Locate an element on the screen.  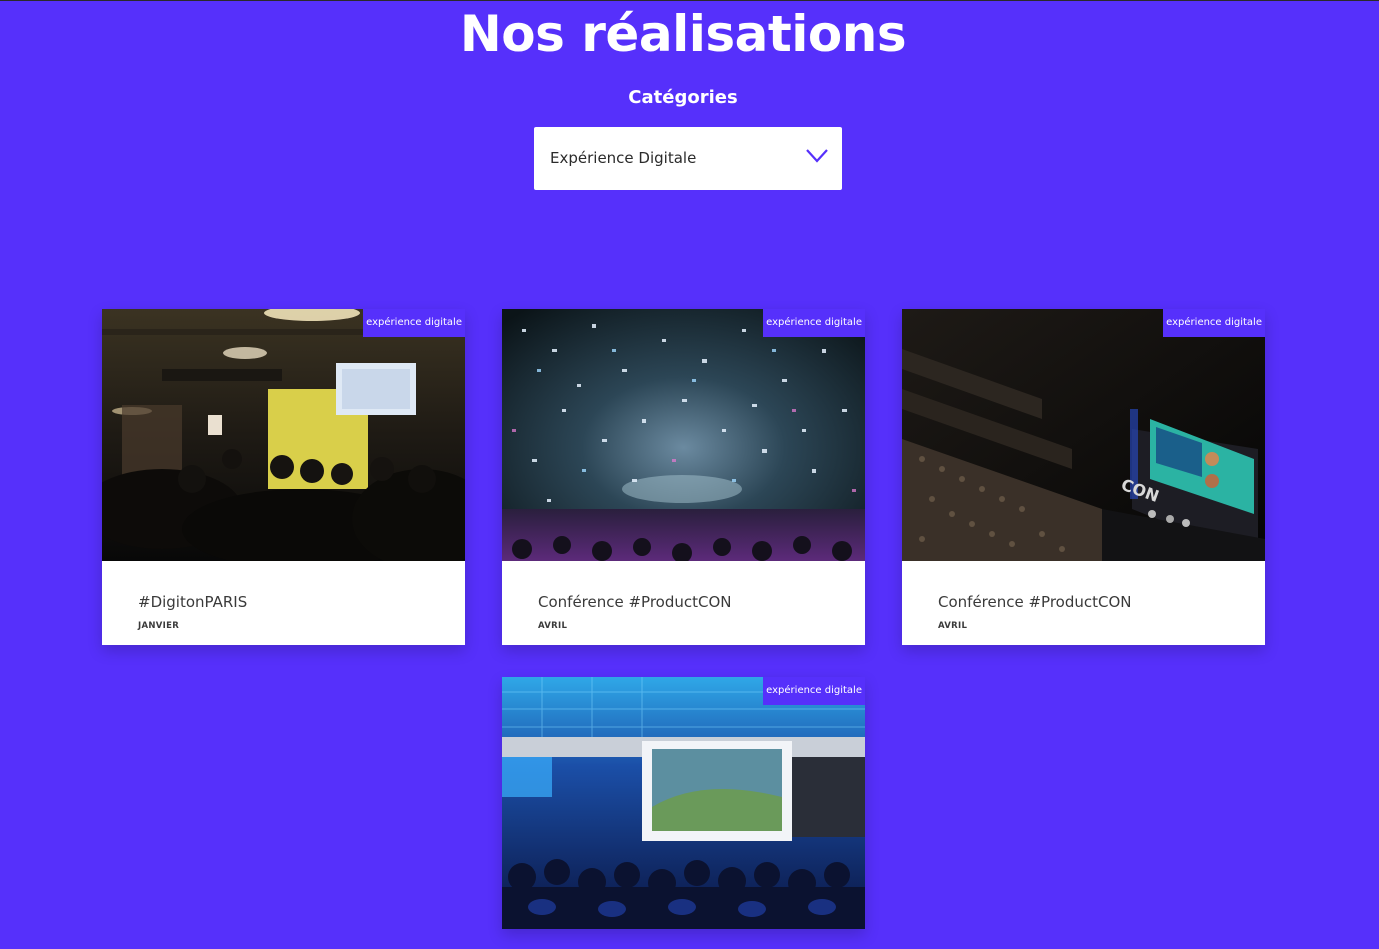
photo-blue-audience-screen is located at coordinates (683, 803).